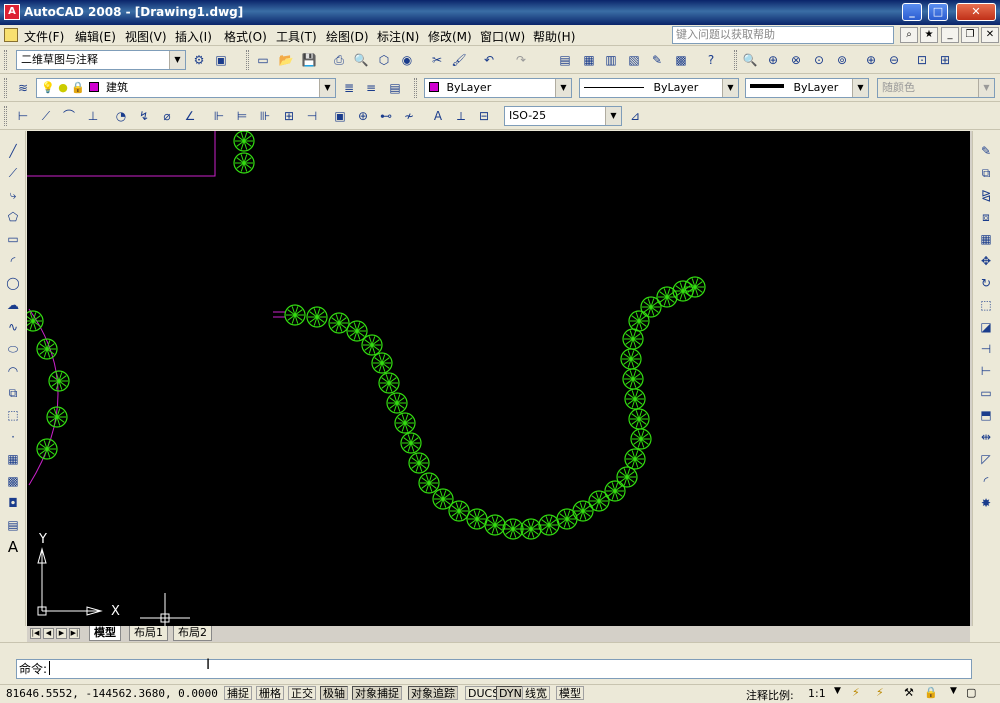  Describe the element at coordinates (936, 88) in the screenshot. I see `plotstyle-select: 随颜色 ▼` at that location.